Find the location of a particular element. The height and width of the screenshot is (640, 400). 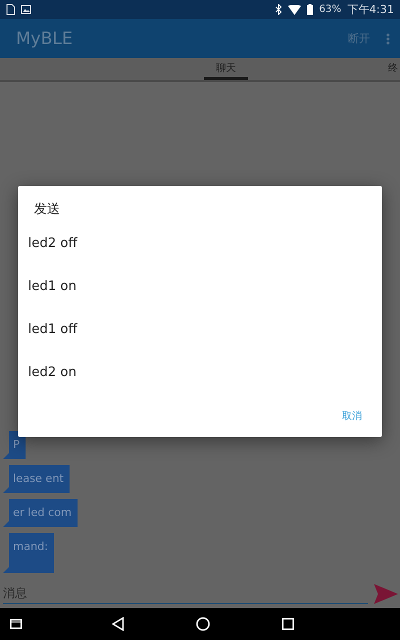

file-icon is located at coordinates (10, 9).